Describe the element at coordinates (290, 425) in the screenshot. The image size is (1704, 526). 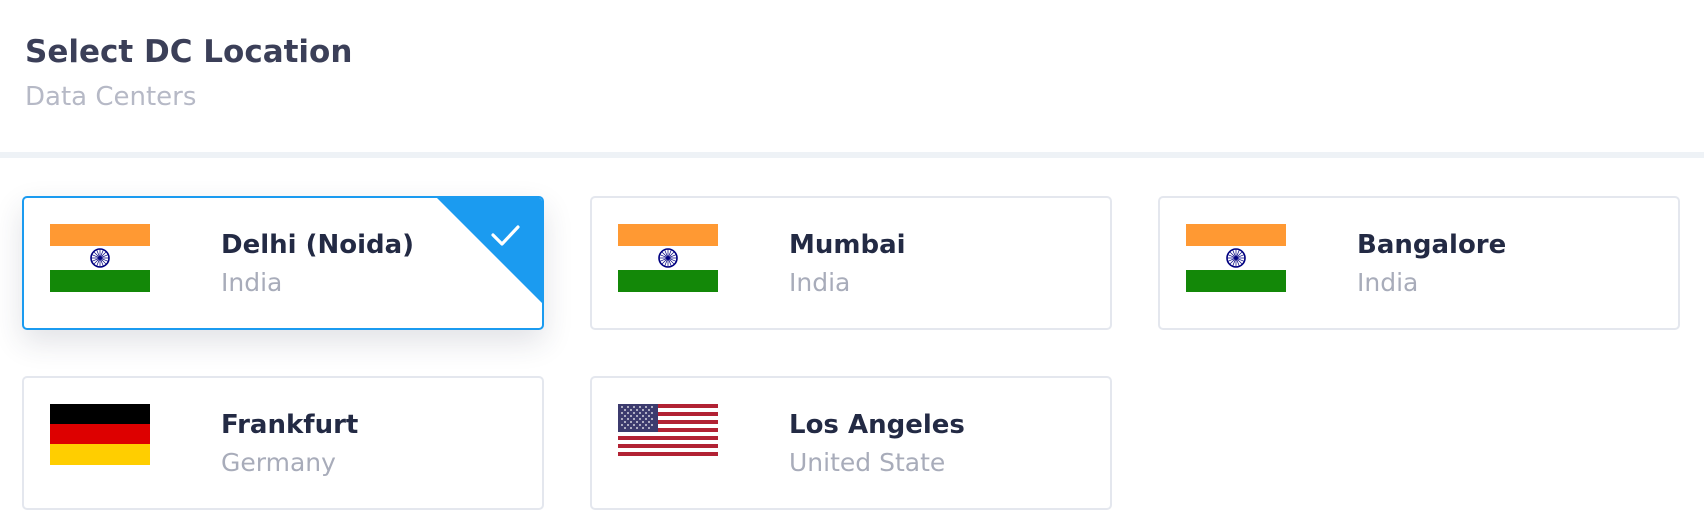
I see `location-city: Frankfurt` at that location.